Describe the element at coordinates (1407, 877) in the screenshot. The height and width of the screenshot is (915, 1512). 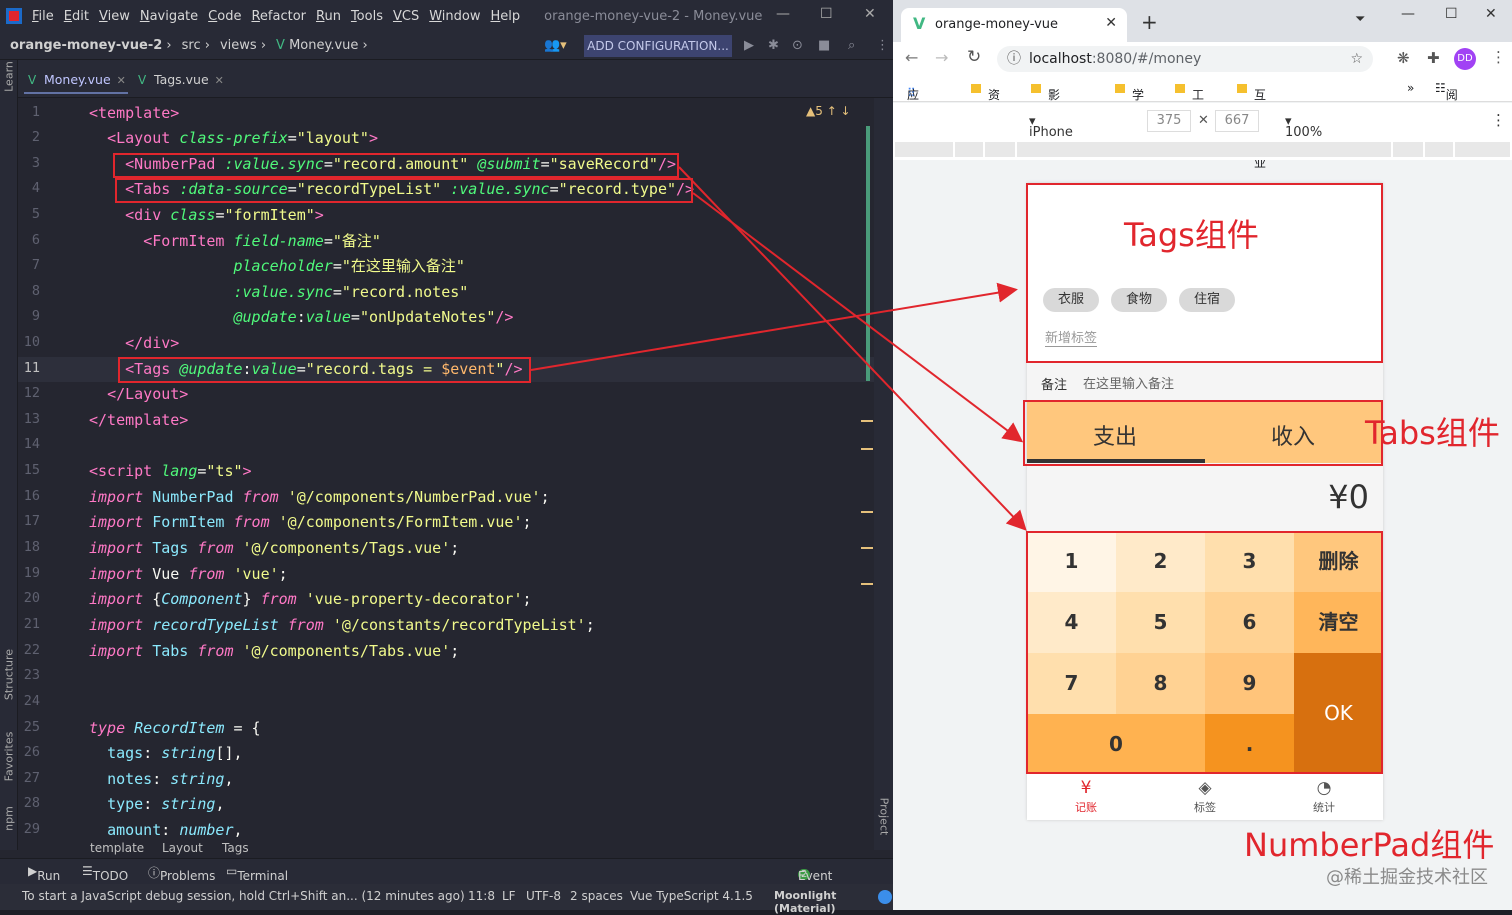
I see `watermark: @稀土掘金技术社区` at that location.